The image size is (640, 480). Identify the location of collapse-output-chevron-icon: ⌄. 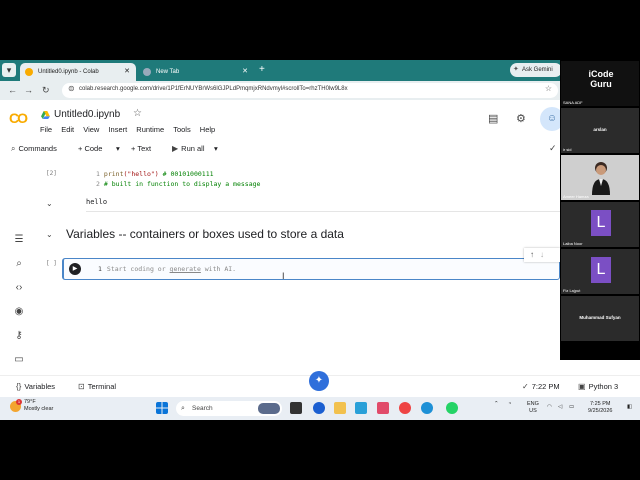
(49, 203).